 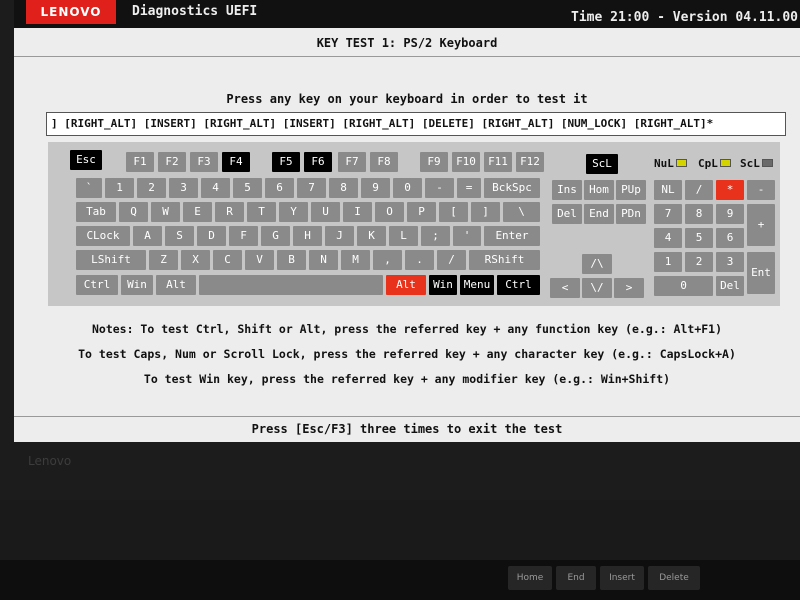 I want to click on key-m: M, so click(x=355, y=260).